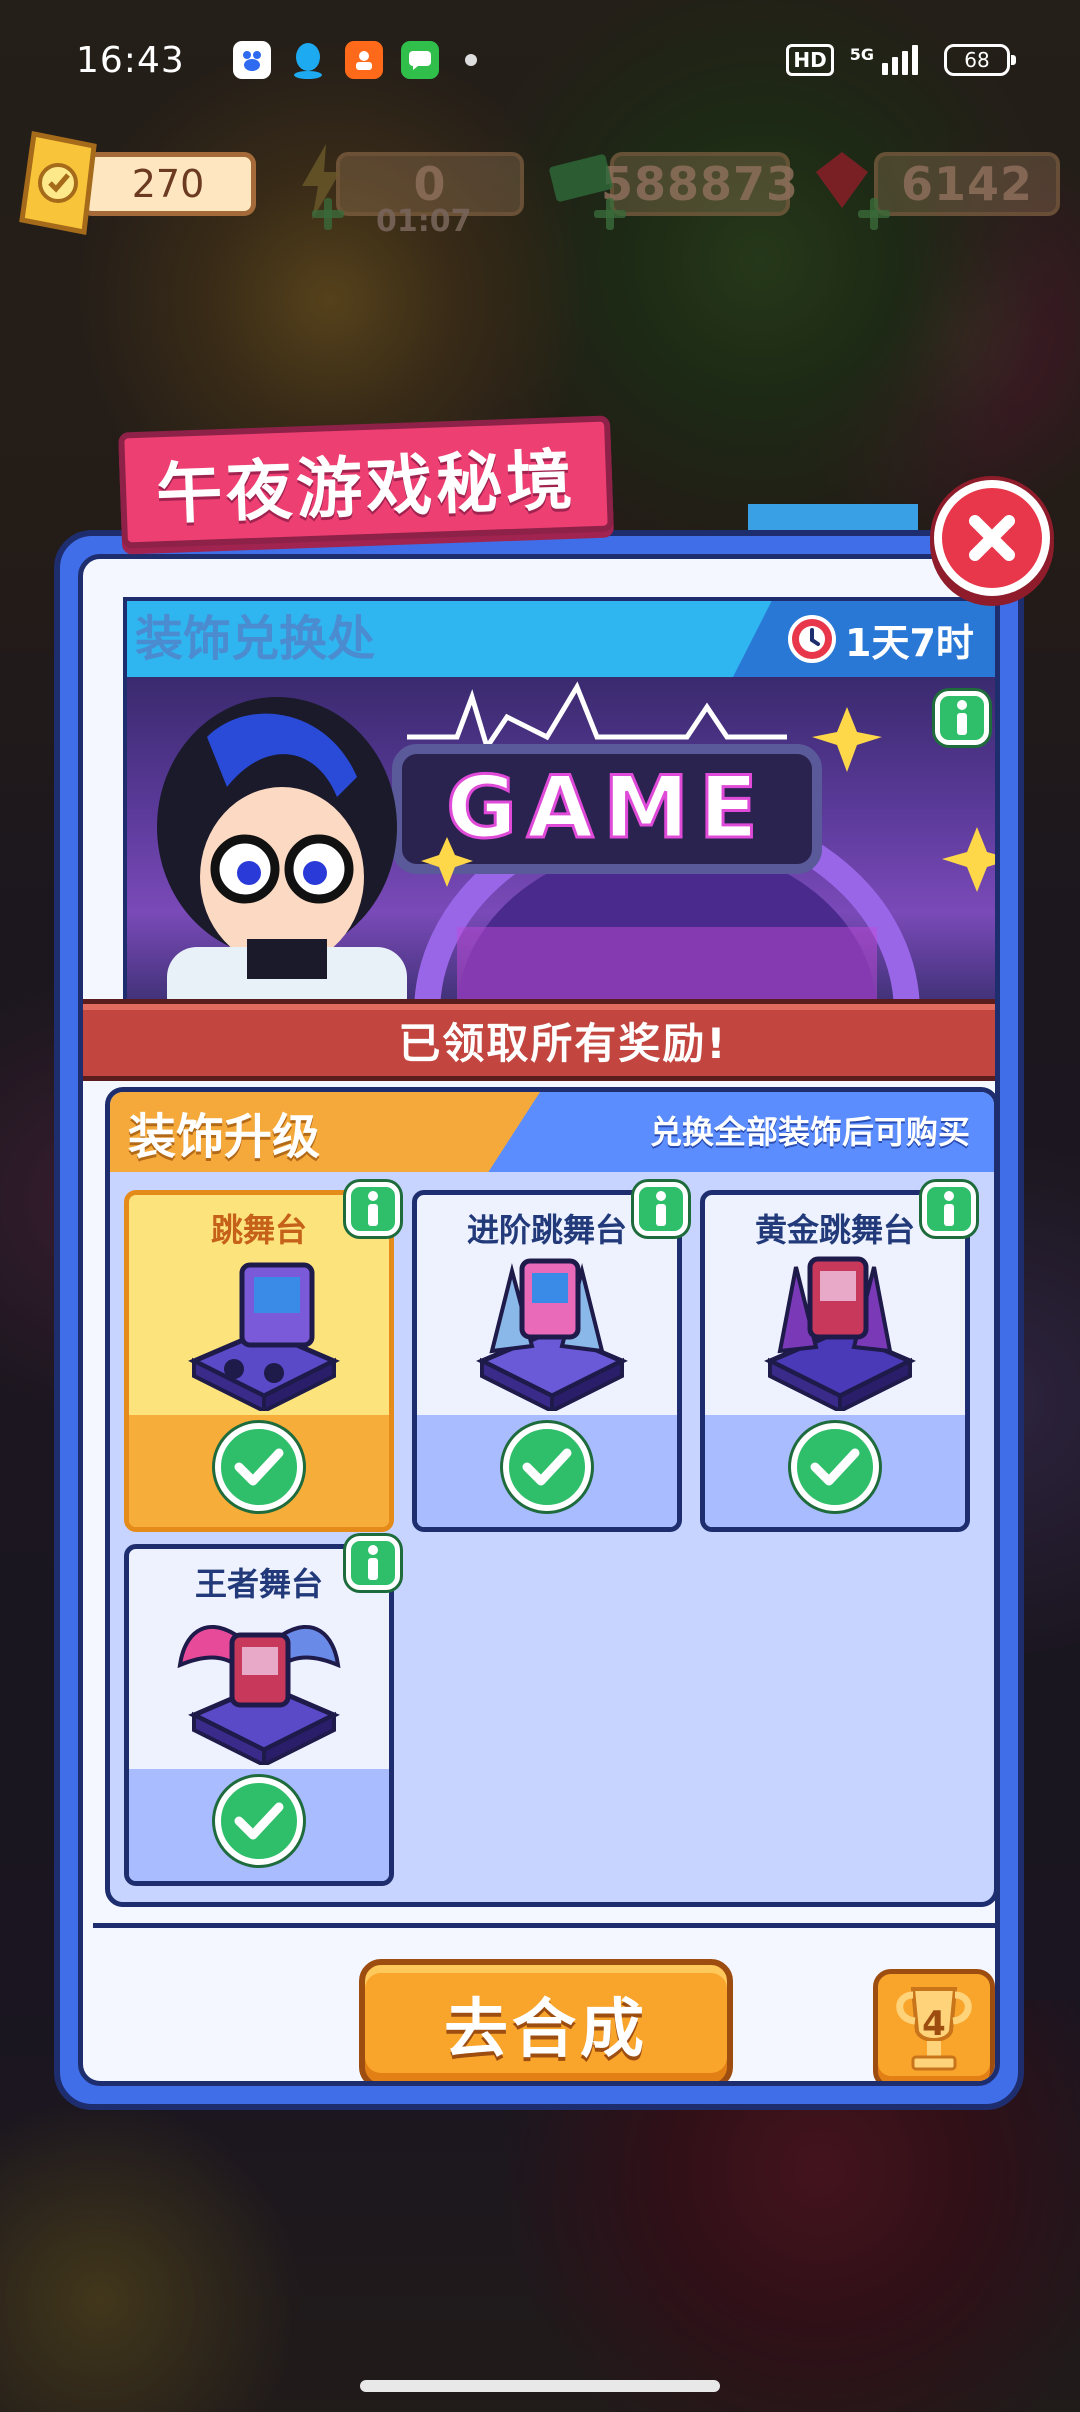 This screenshot has width=1080, height=2412. I want to click on battery-icon: 68, so click(980, 60).